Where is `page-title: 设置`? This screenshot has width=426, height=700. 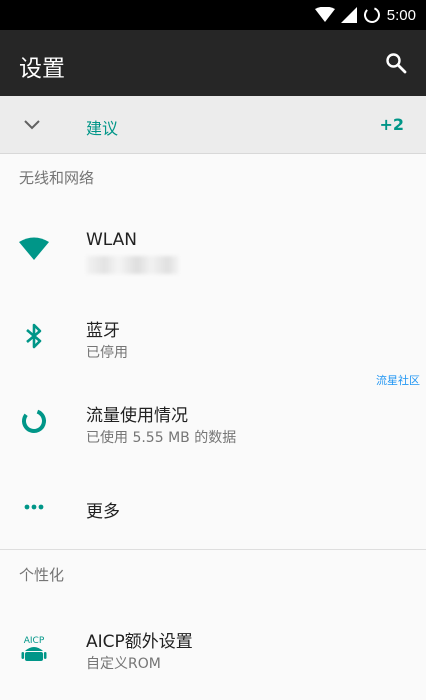
page-title: 设置 is located at coordinates (42, 69).